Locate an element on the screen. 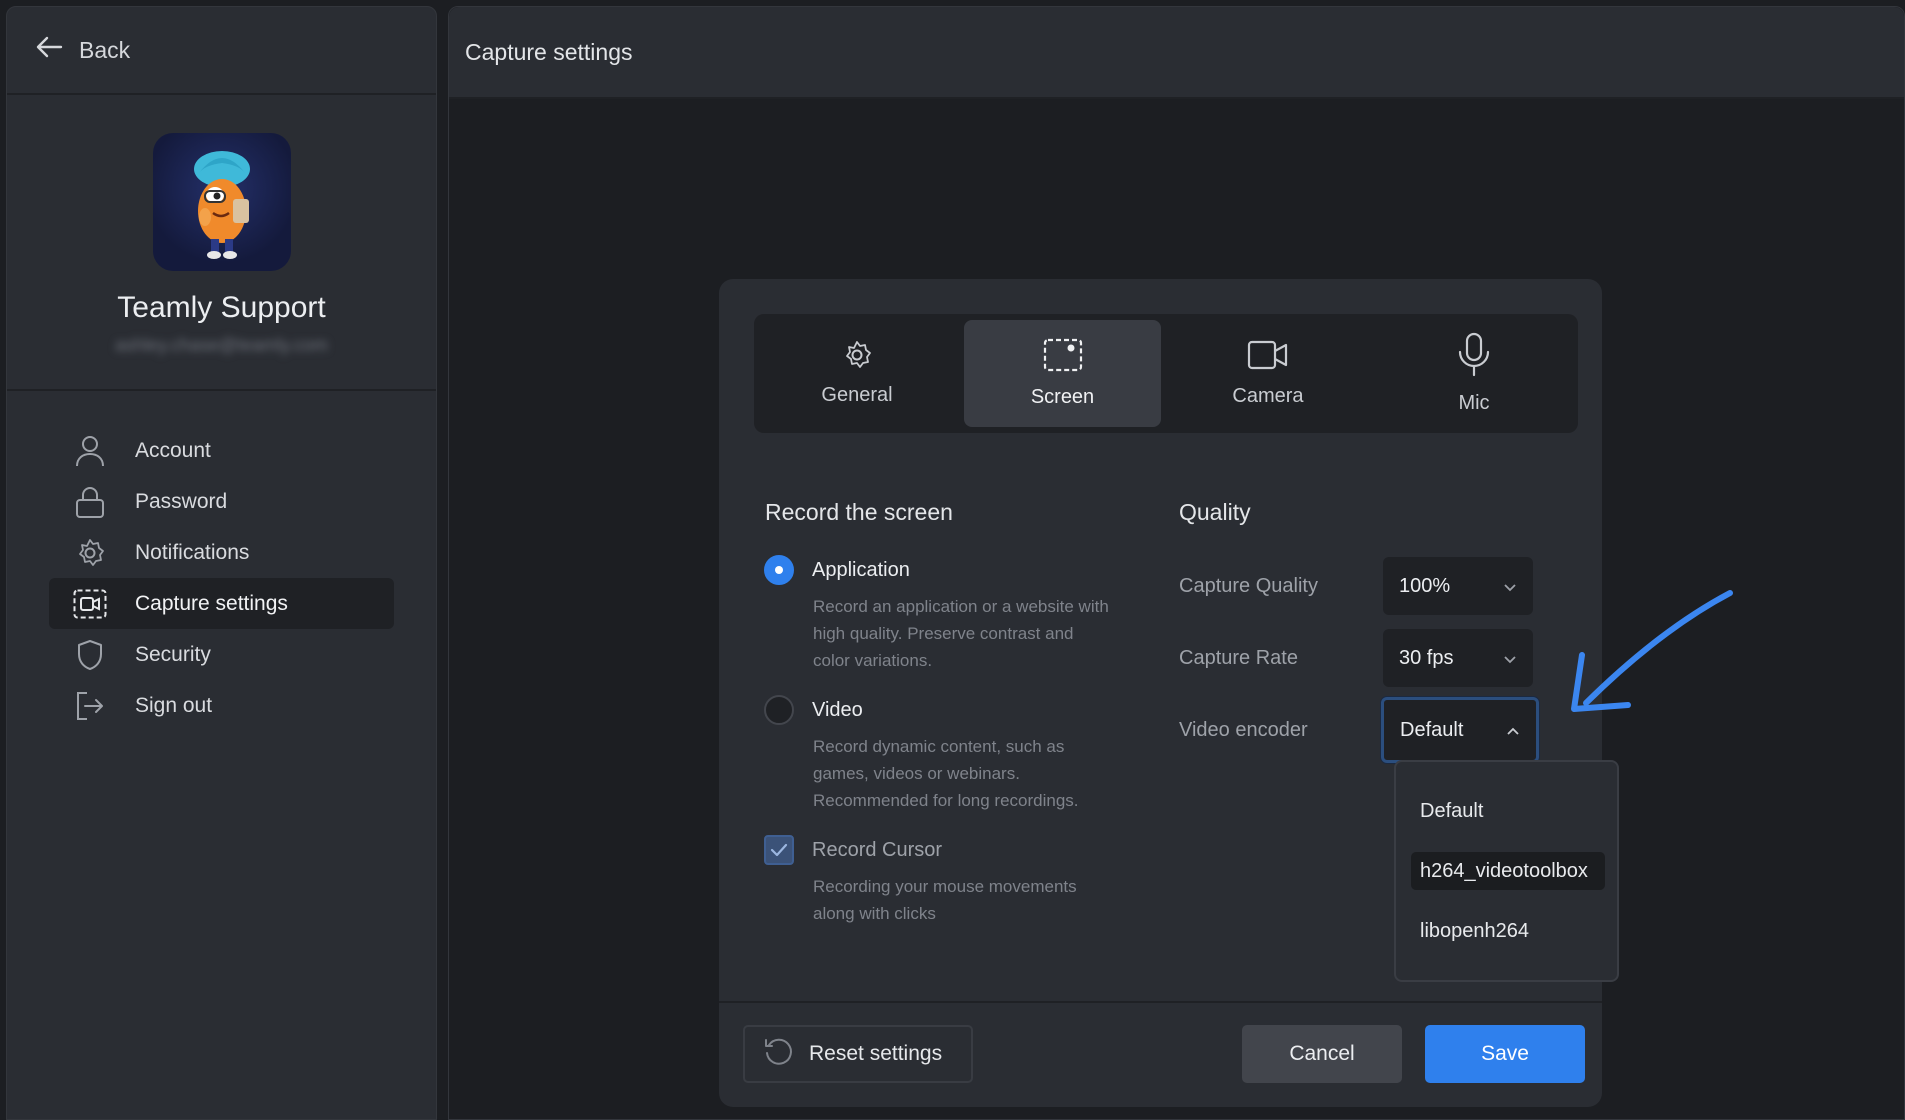 Image resolution: width=1905 pixels, height=1120 pixels. application-label: Application is located at coordinates (861, 569).